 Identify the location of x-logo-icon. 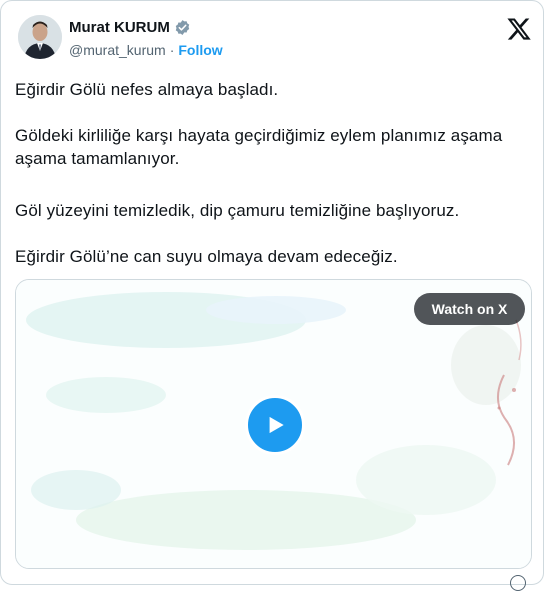
(519, 29).